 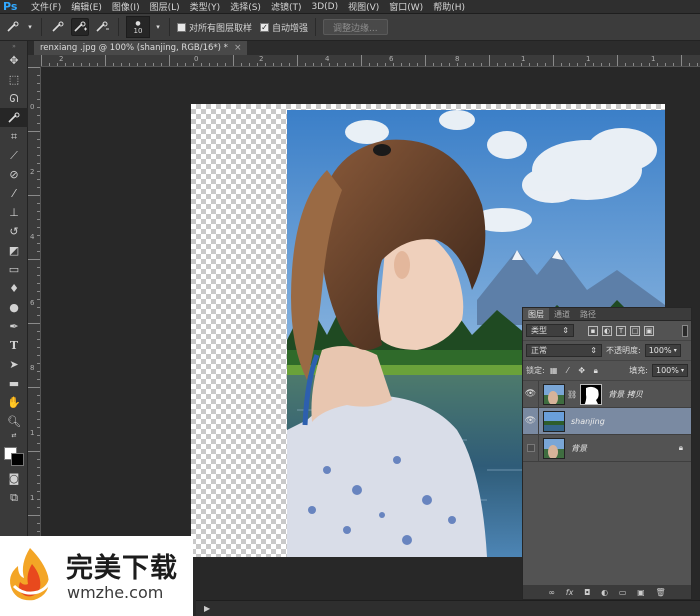 What do you see at coordinates (14, 345) in the screenshot?
I see `type-tool: T` at bounding box center [14, 345].